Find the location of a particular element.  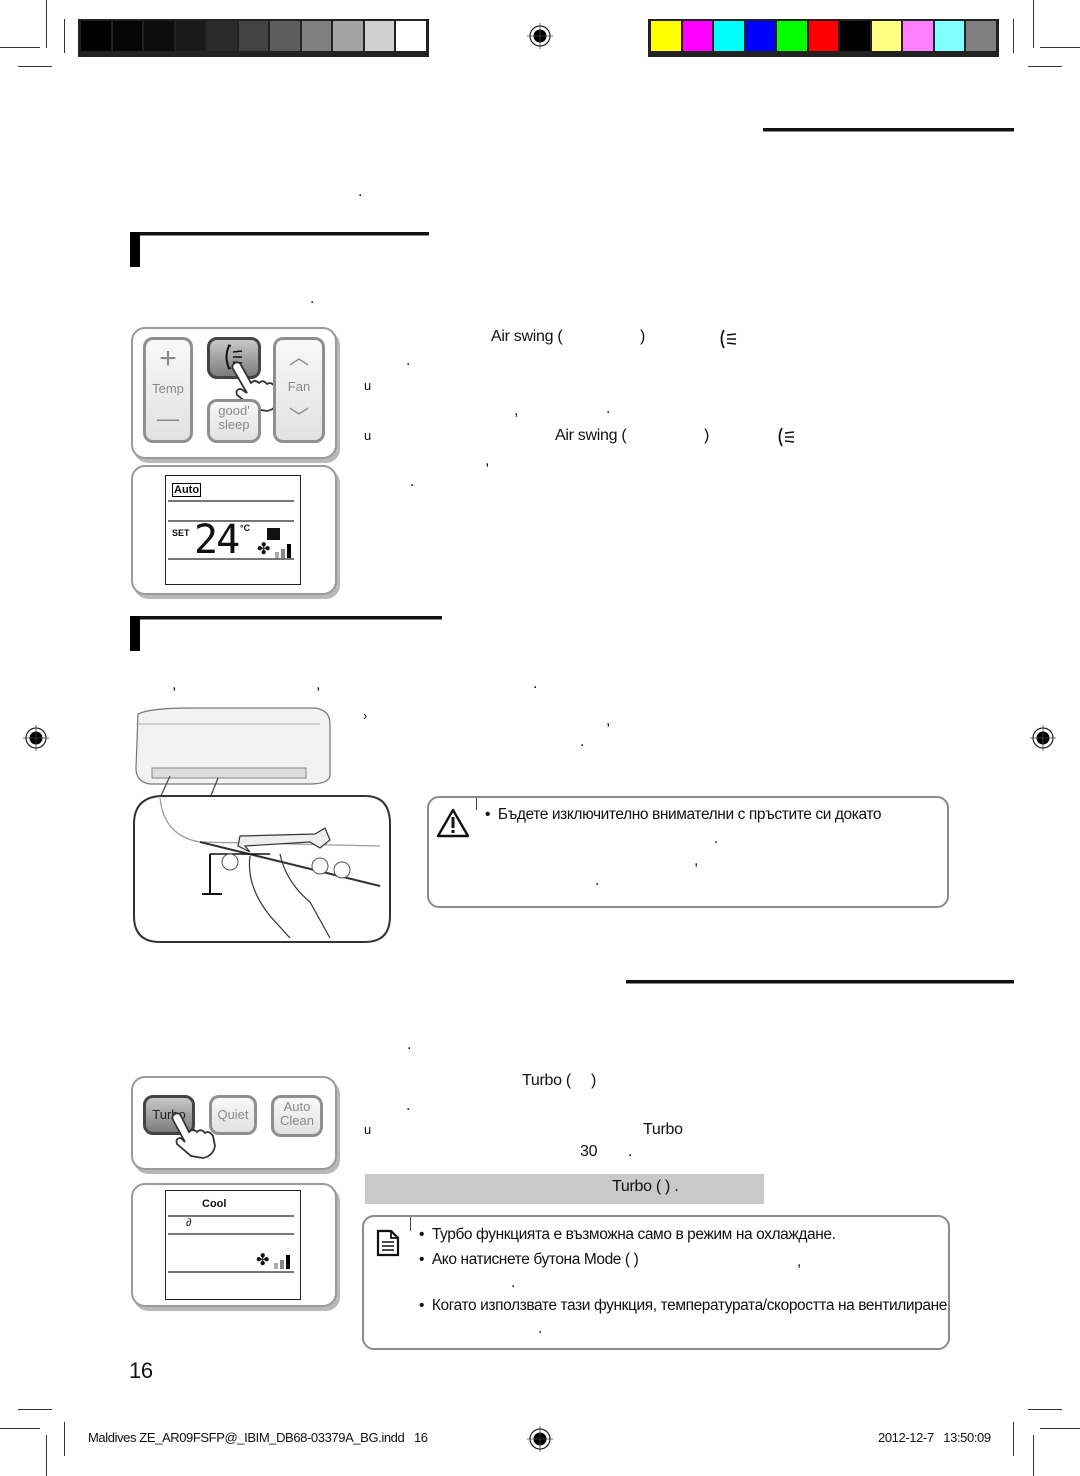

temp-button: + Temp — is located at coordinates (168, 390).